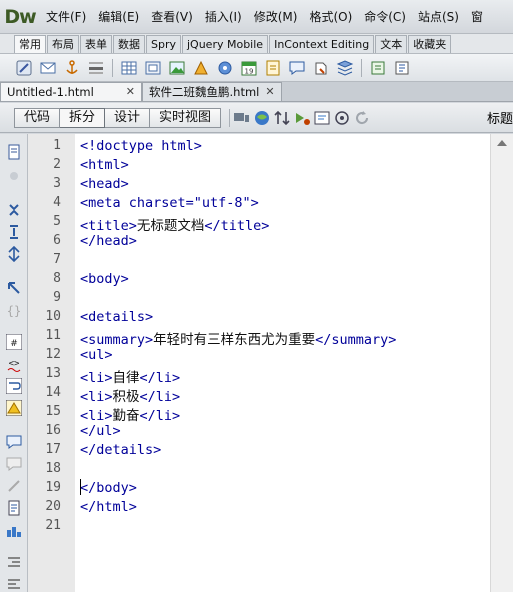 The height and width of the screenshot is (592, 513). What do you see at coordinates (37, 117) in the screenshot?
I see `code-view-button: 代码` at bounding box center [37, 117].